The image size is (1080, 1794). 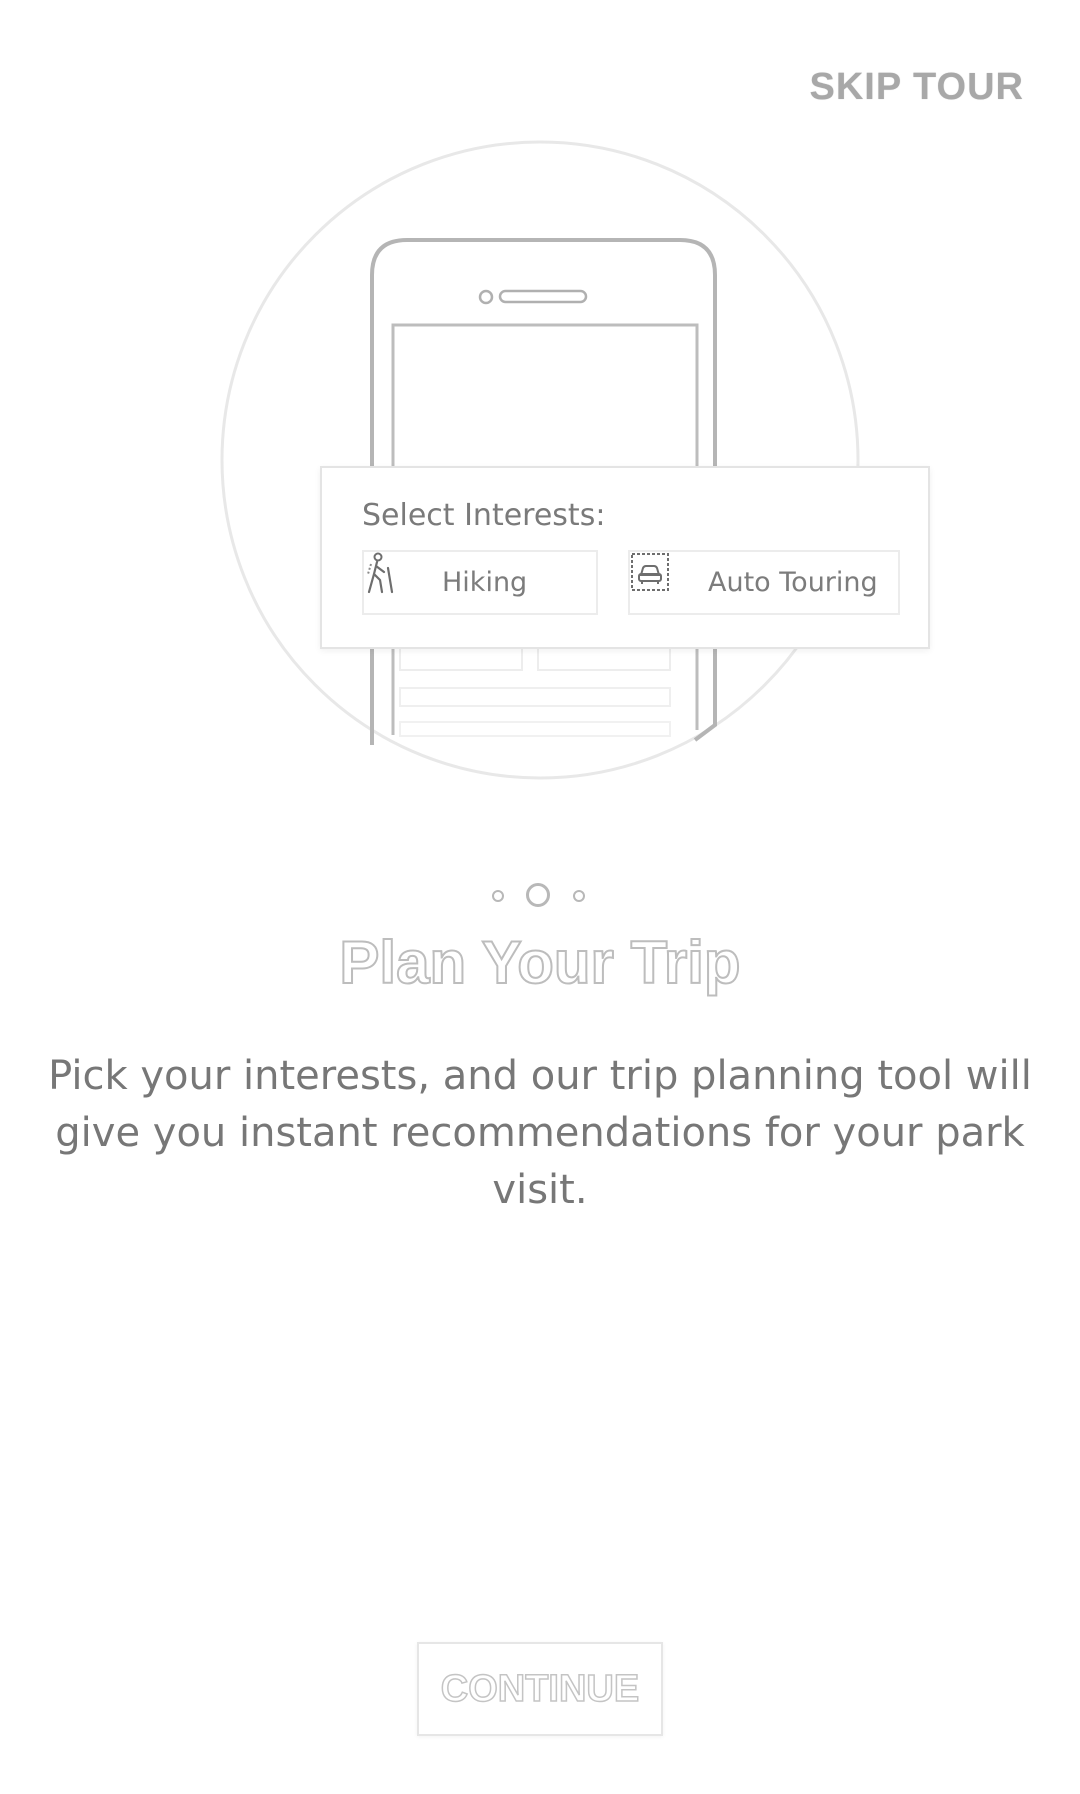 I want to click on interest-card-title: Select Interests:, so click(x=484, y=515).